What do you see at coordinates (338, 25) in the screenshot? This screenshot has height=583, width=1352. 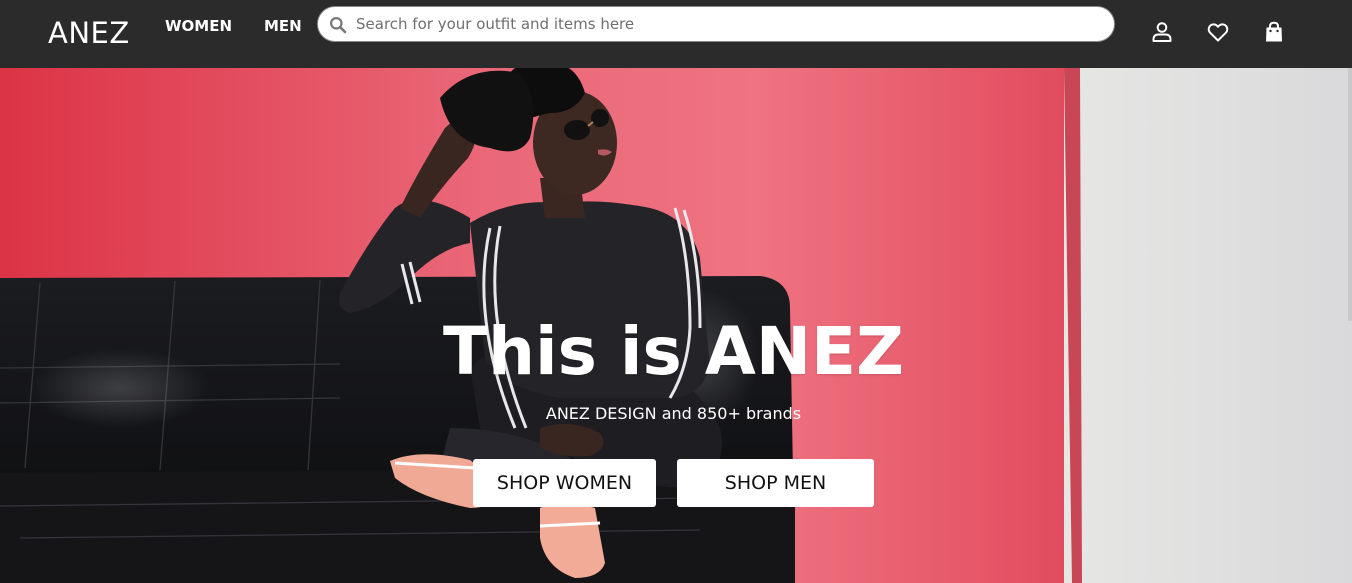 I see `search-icon` at bounding box center [338, 25].